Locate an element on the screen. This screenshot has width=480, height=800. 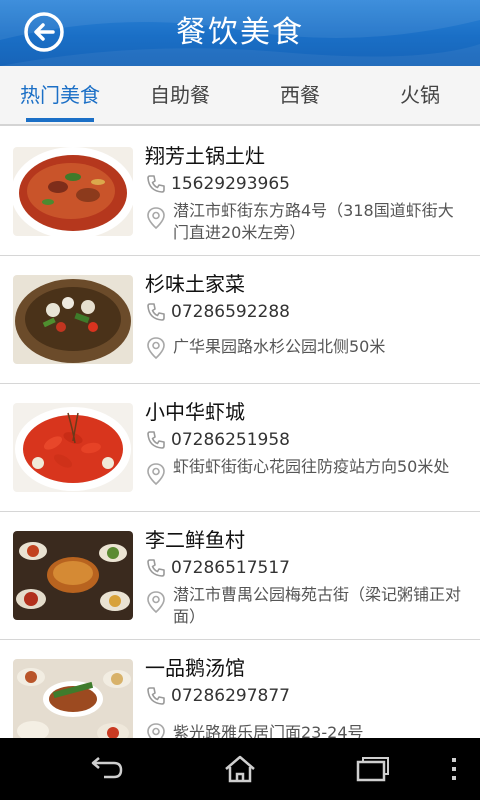
phone-row: 07286517517 is located at coordinates (217, 568).